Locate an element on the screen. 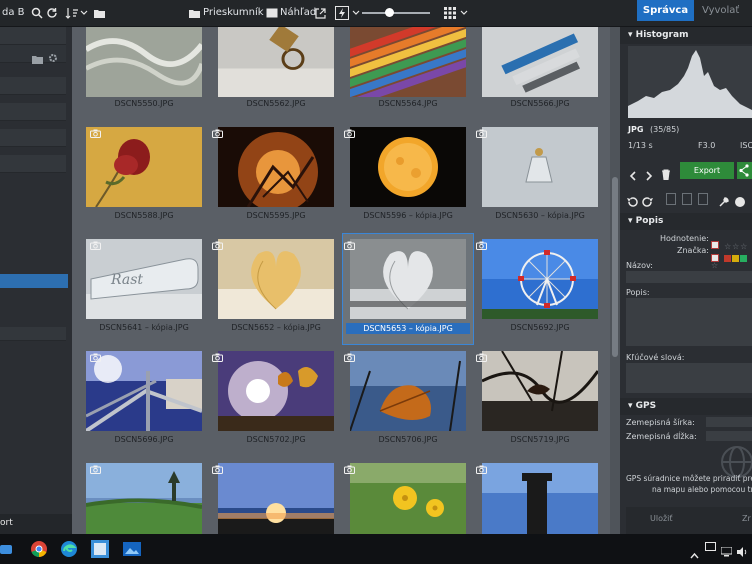  breadcrumb-label: da B is located at coordinates (13, 12).